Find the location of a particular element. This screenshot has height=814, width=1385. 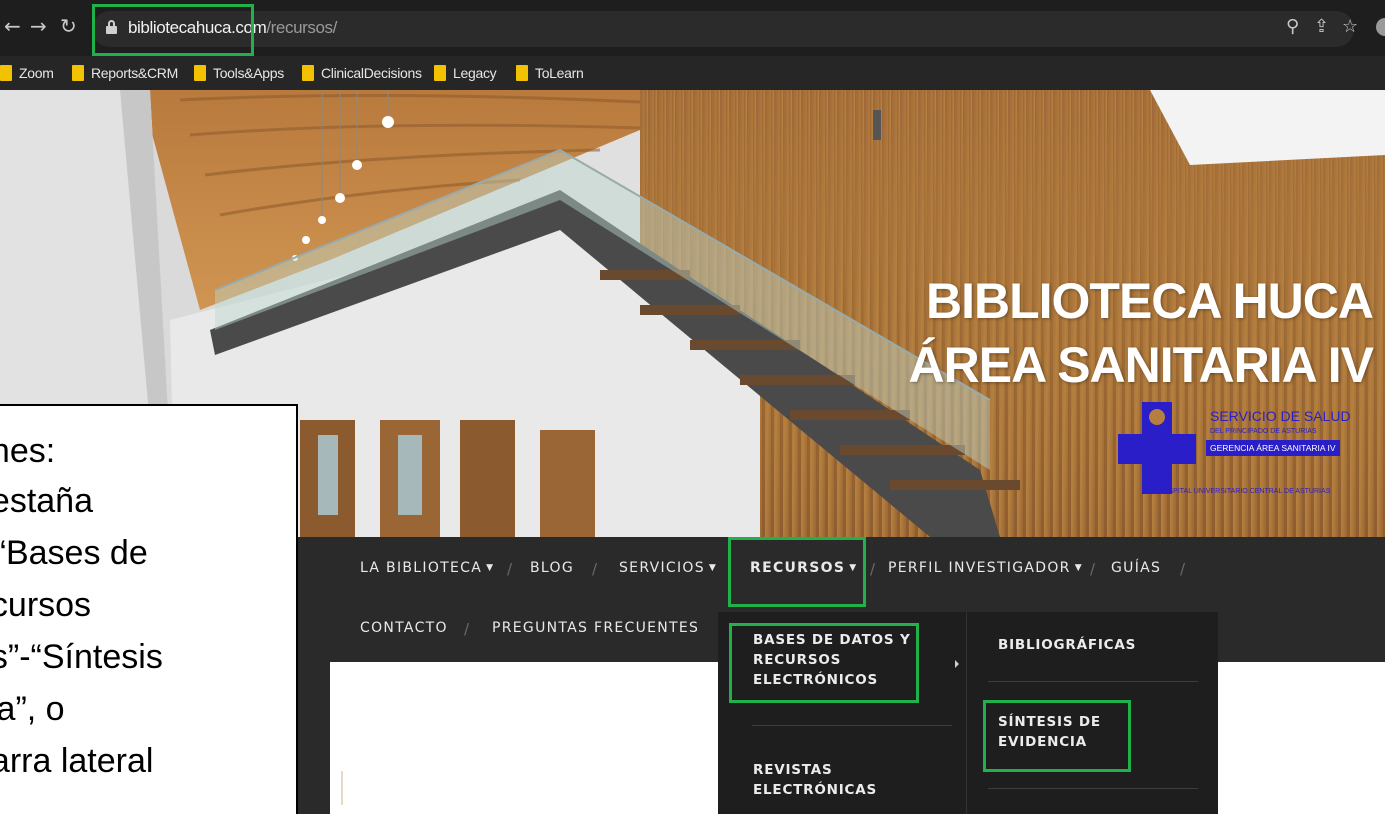

nav-la-biblioteca: LA BIBLIOTECA ▼ is located at coordinates (427, 568).